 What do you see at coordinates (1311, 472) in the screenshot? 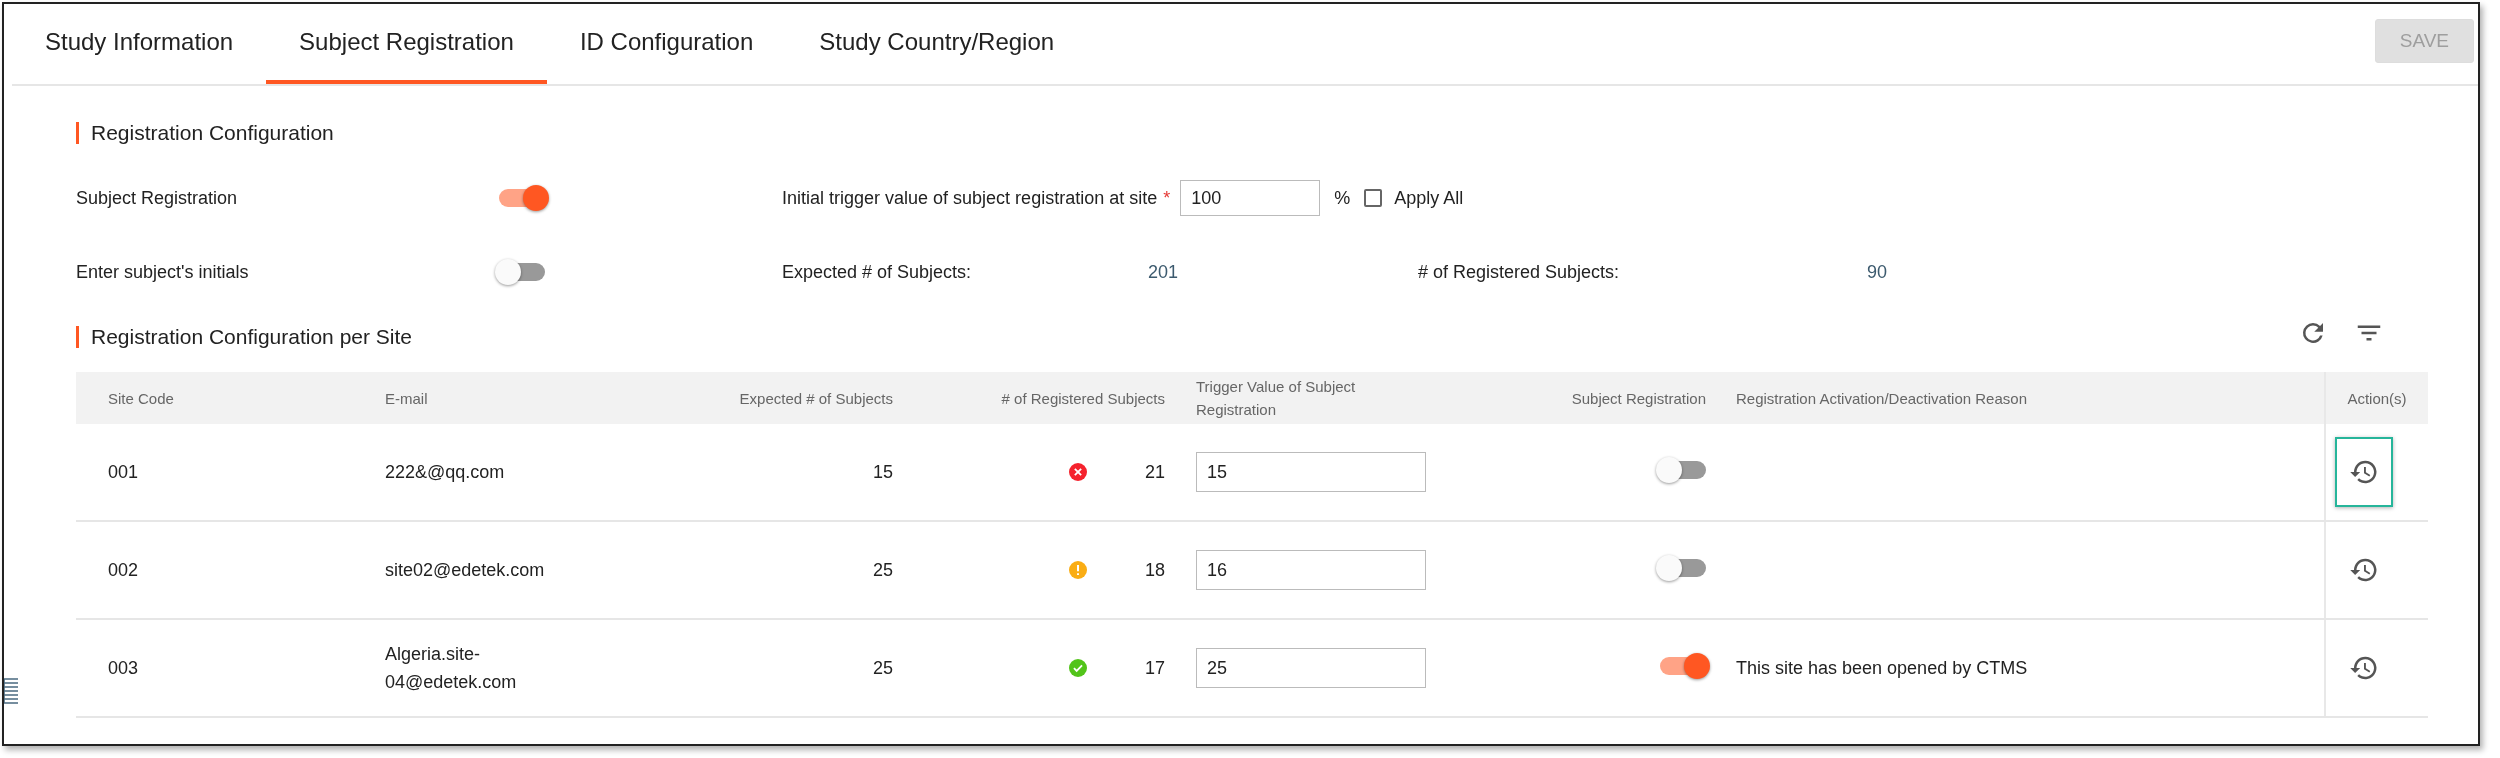
I see `input-field: 15` at bounding box center [1311, 472].